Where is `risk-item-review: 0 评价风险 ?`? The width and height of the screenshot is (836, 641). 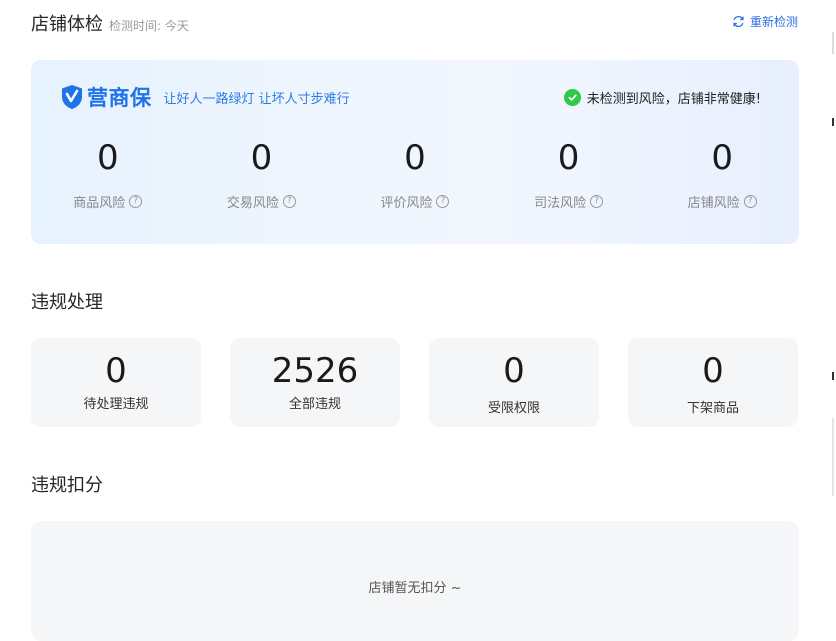
risk-item-review: 0 评价风险 ? is located at coordinates (415, 174).